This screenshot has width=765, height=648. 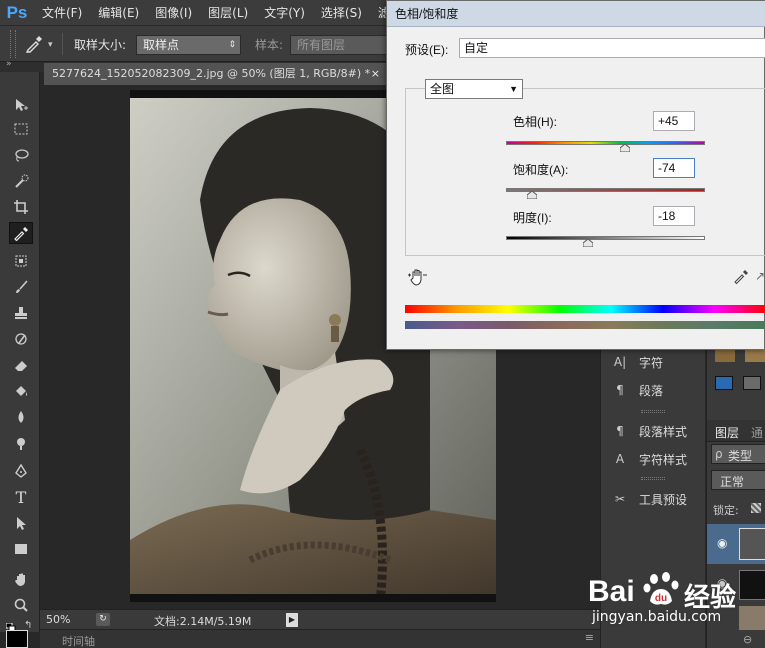 I want to click on lightness-slider-thumb, so click(x=587, y=243).